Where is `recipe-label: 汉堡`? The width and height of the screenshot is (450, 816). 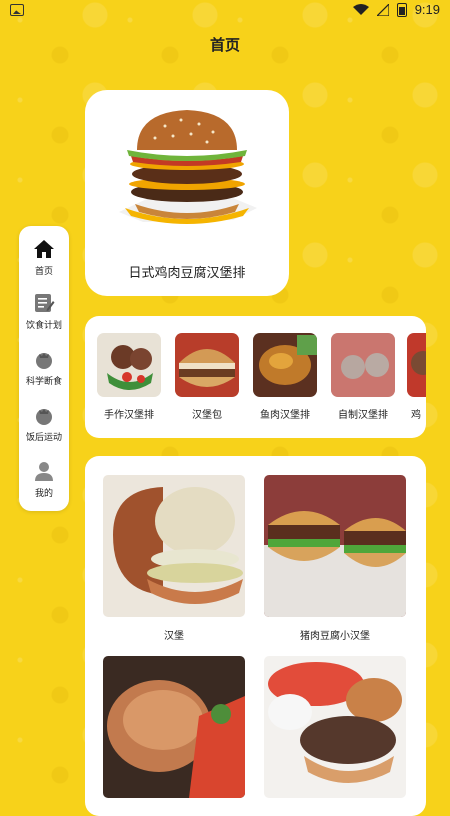 recipe-label: 汉堡 is located at coordinates (174, 636).